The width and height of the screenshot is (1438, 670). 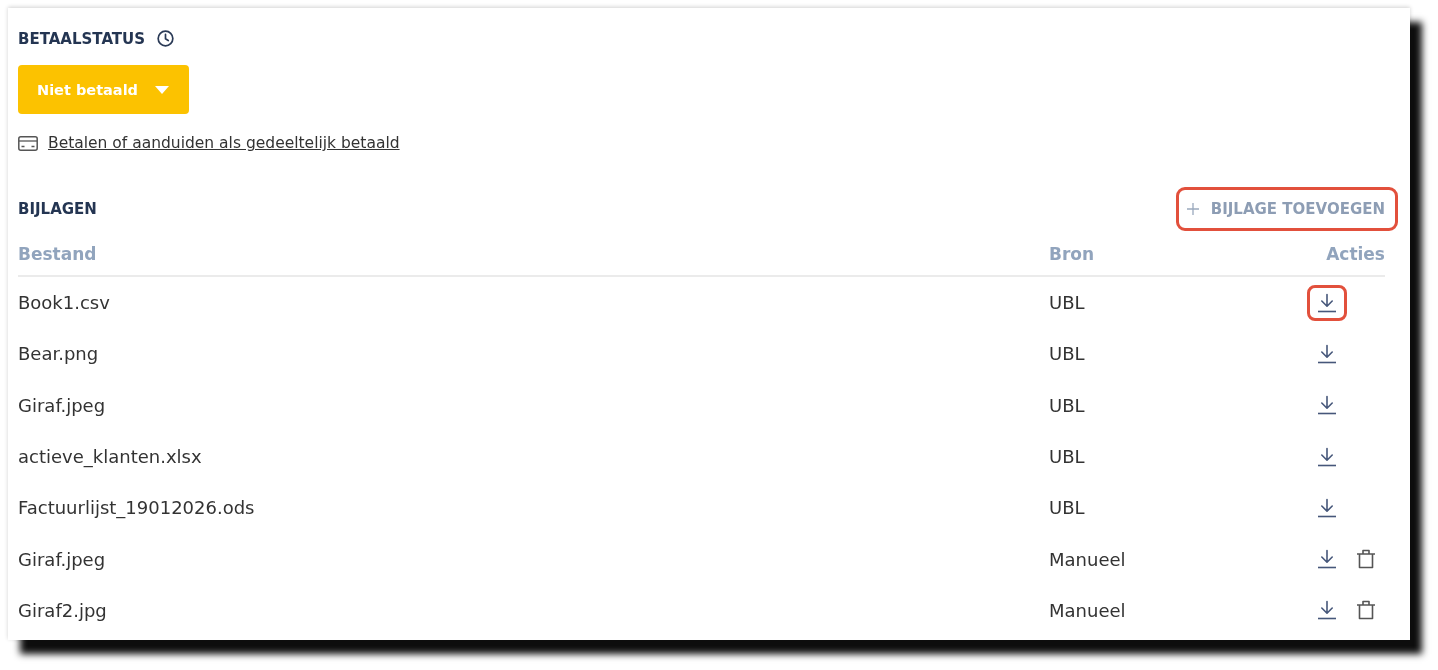 I want to click on column-header: Acties, so click(x=1355, y=254).